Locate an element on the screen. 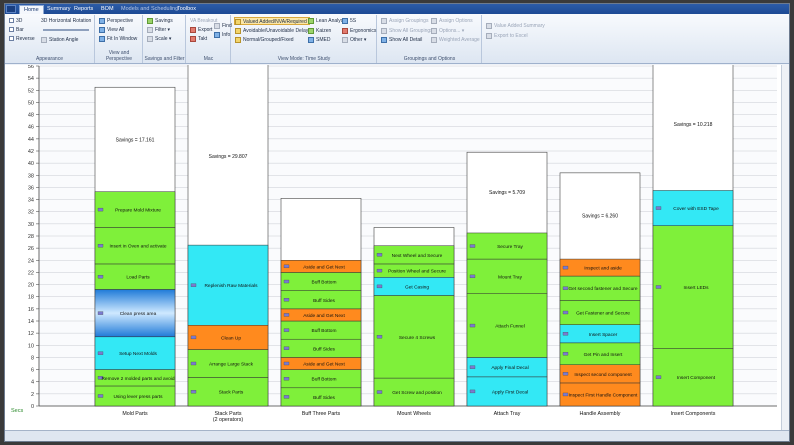 This screenshot has width=794, height=445. station-subtitle: (2 operators) is located at coordinates (228, 420).